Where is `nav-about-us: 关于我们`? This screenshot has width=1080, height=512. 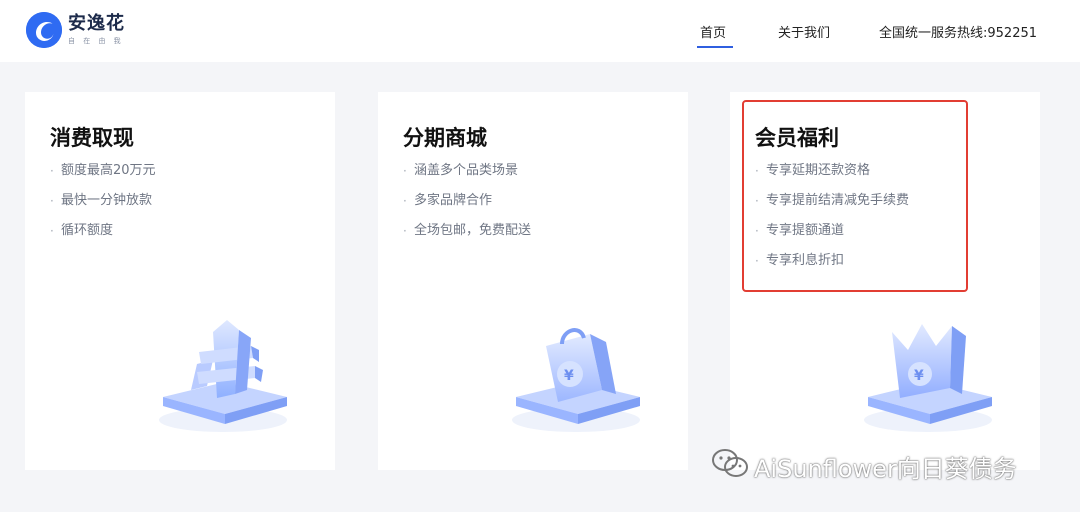
nav-about-us: 关于我们 is located at coordinates (804, 31).